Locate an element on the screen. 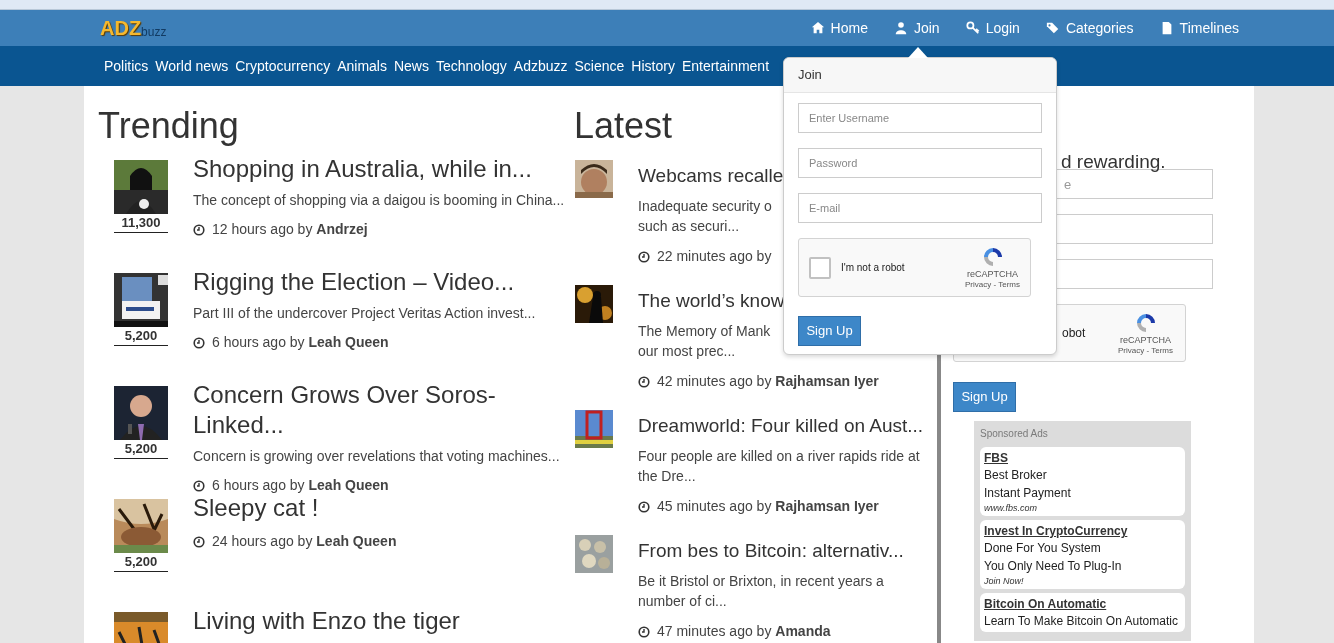  category-link: World news is located at coordinates (192, 66).